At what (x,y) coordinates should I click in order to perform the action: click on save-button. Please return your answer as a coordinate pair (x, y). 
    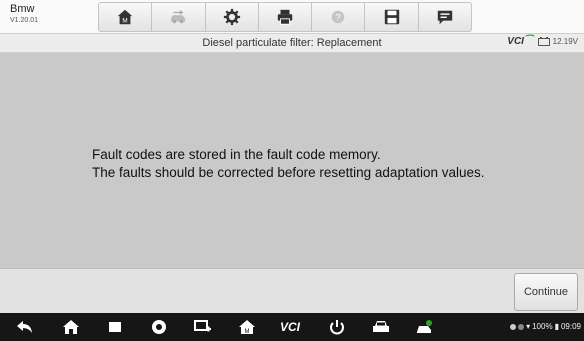
    Looking at the image, I should click on (392, 17).